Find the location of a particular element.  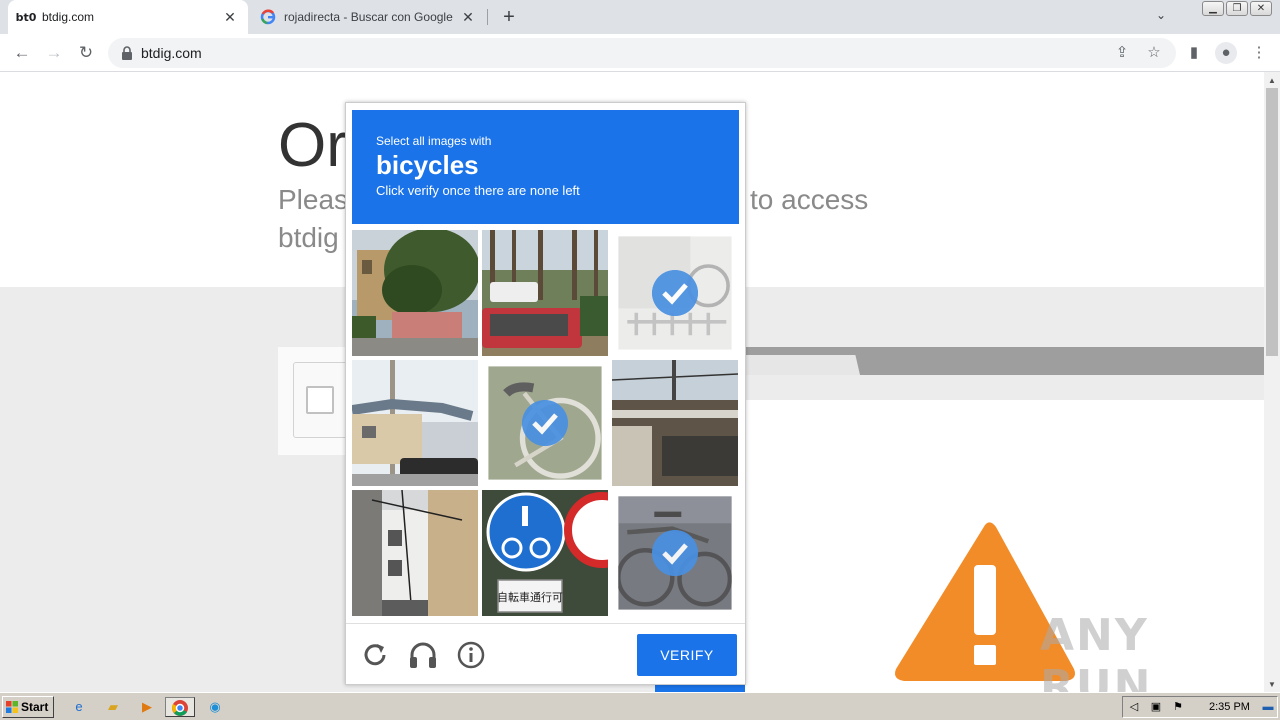

chrome-icon is located at coordinates (180, 708).